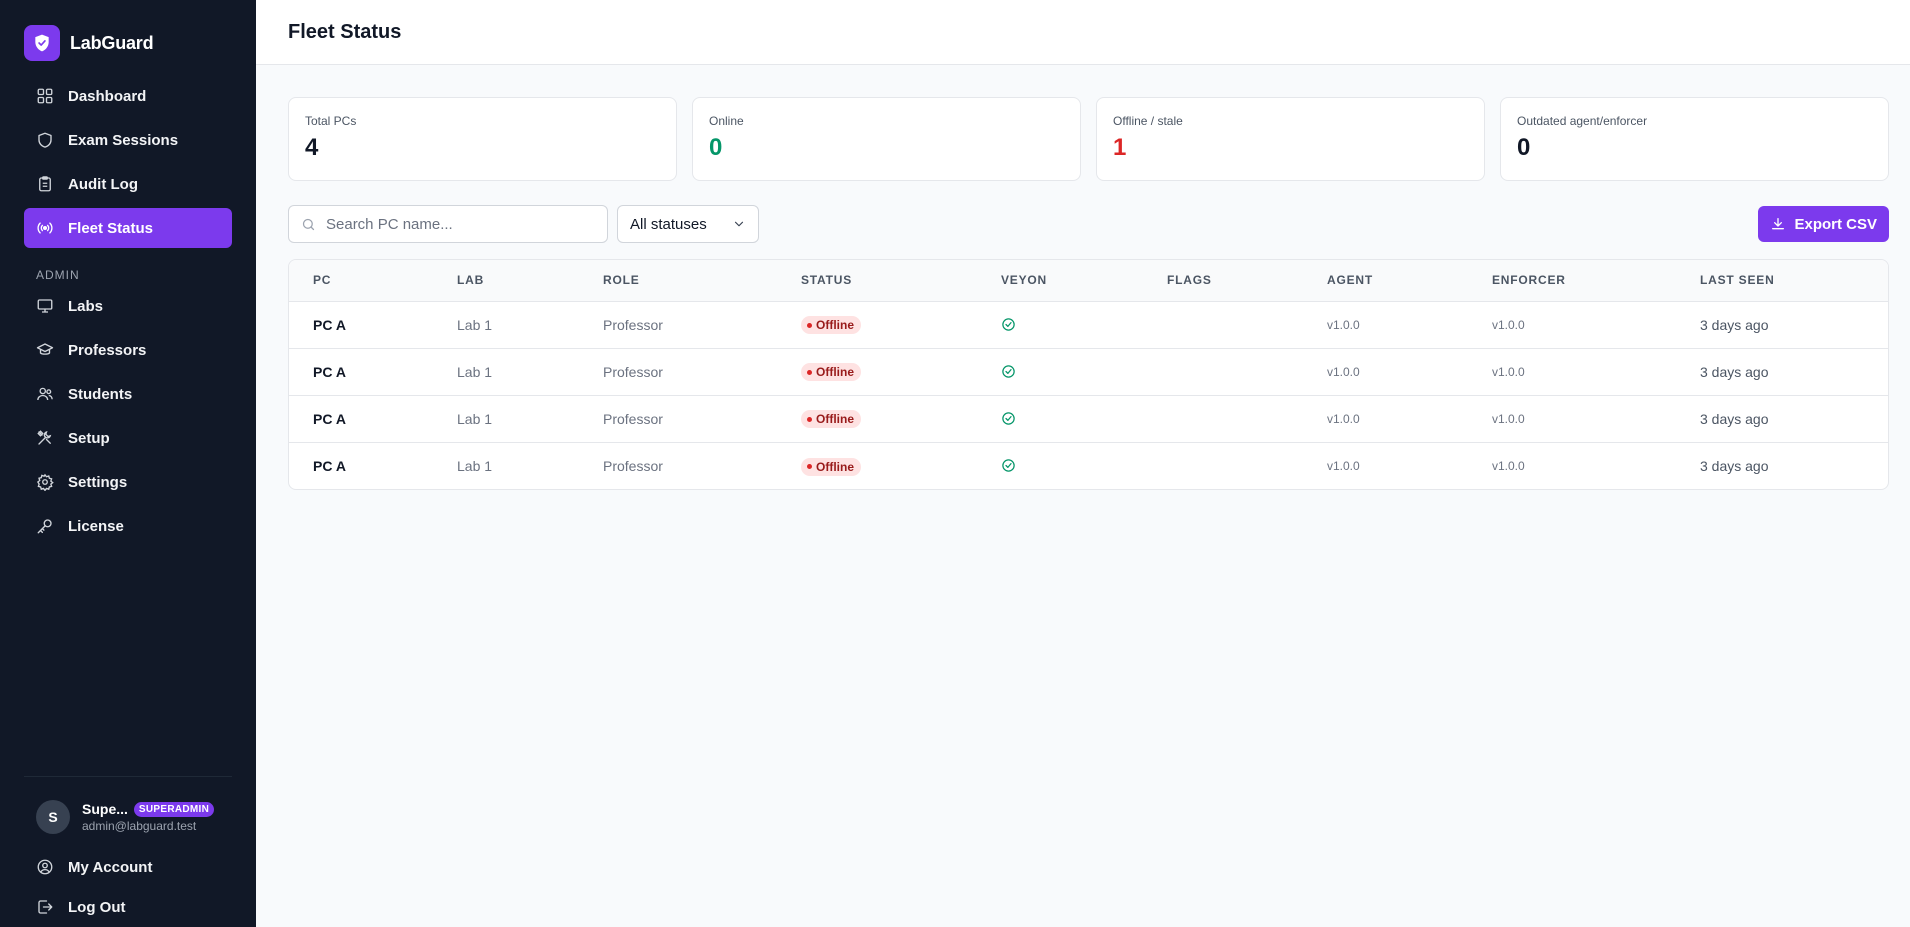  What do you see at coordinates (460, 224) in the screenshot?
I see `search-input` at bounding box center [460, 224].